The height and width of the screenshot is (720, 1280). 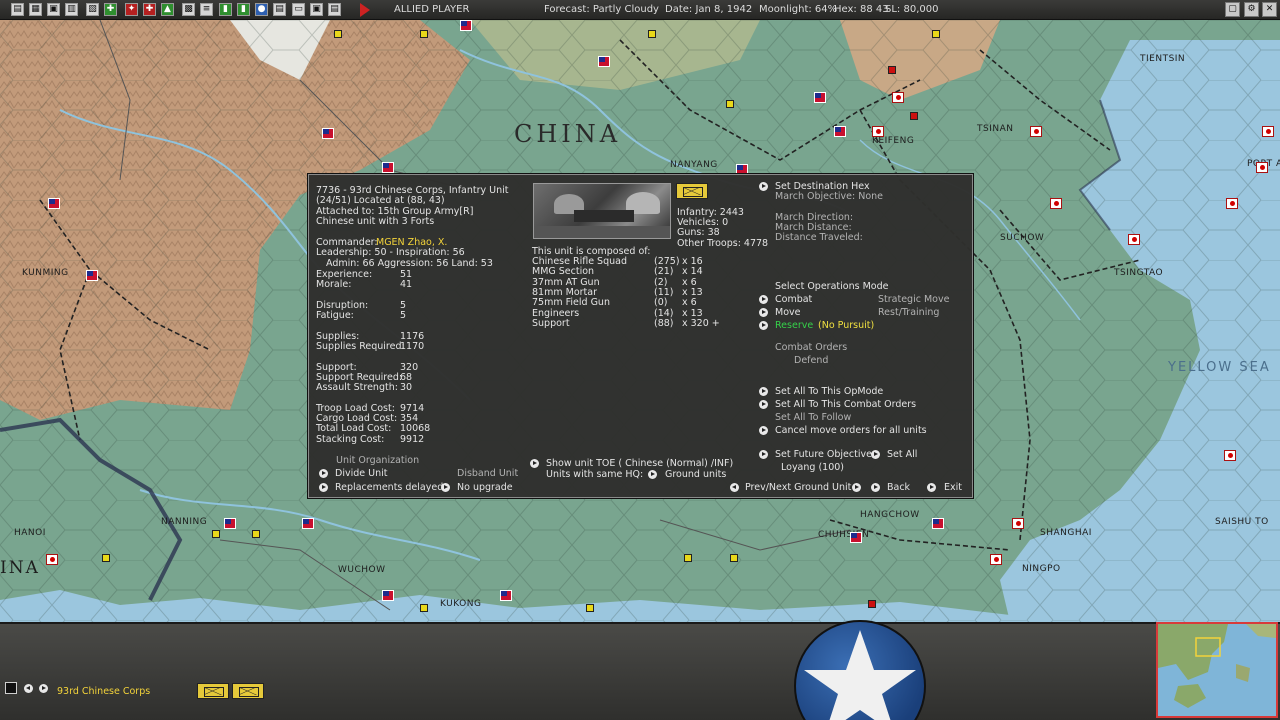 I want to click on set-all-opmode-button: Set All To This OpMode, so click(x=829, y=391).